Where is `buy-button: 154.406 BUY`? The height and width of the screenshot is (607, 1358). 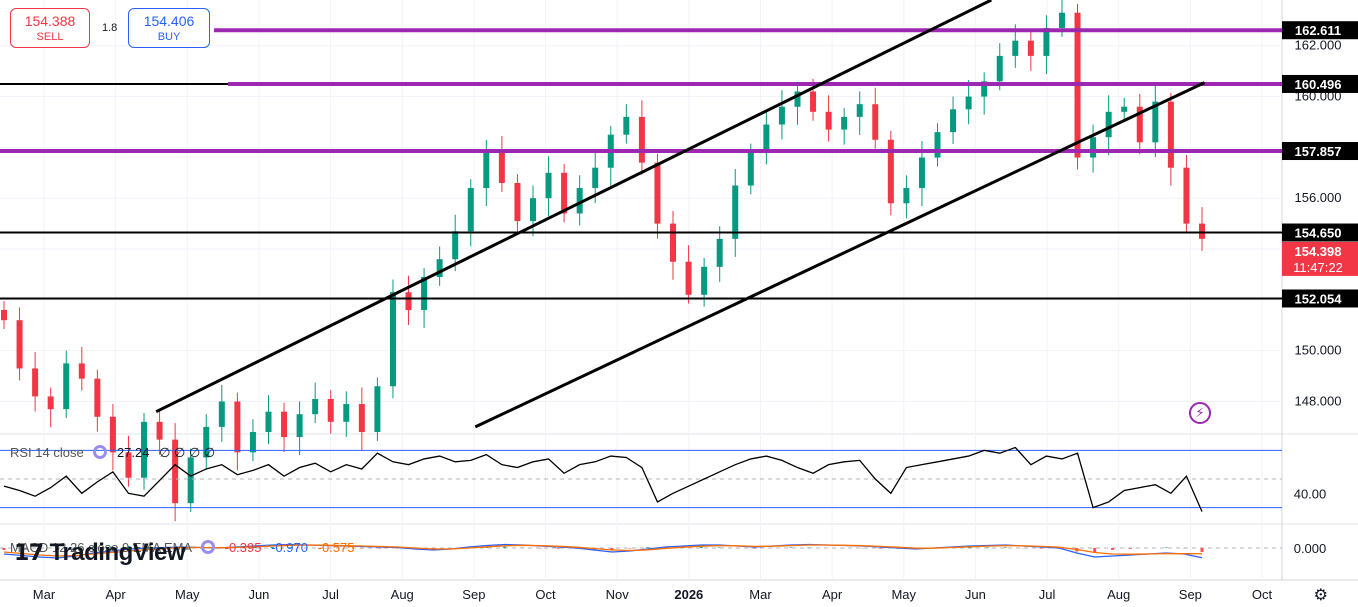 buy-button: 154.406 BUY is located at coordinates (169, 28).